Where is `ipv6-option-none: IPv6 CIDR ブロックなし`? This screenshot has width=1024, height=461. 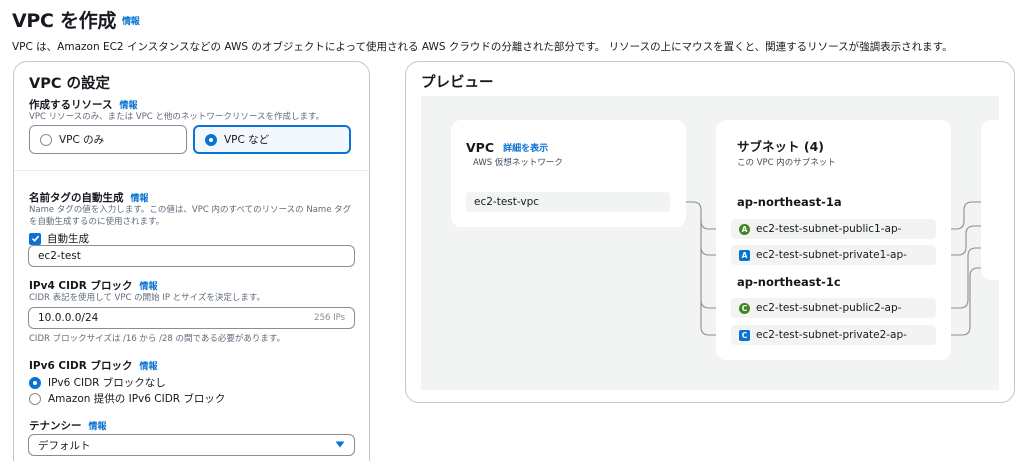 ipv6-option-none: IPv6 CIDR ブロックなし is located at coordinates (97, 382).